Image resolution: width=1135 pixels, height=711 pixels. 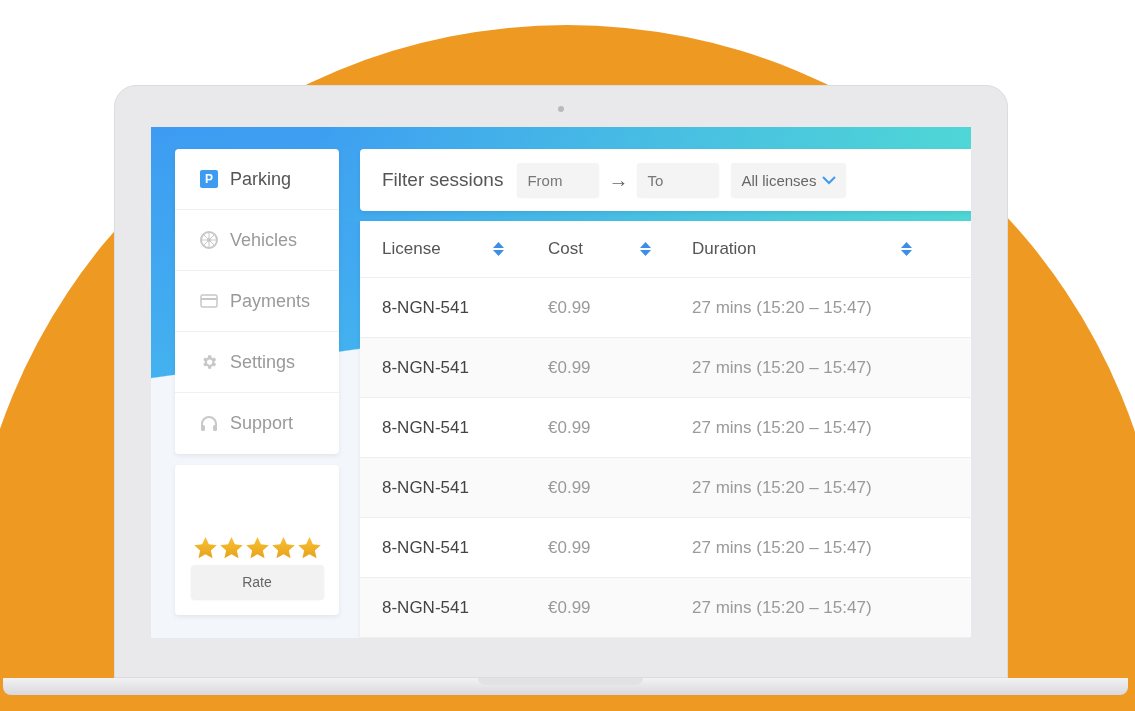 I want to click on sidebar-item: Vehicles, so click(x=257, y=240).